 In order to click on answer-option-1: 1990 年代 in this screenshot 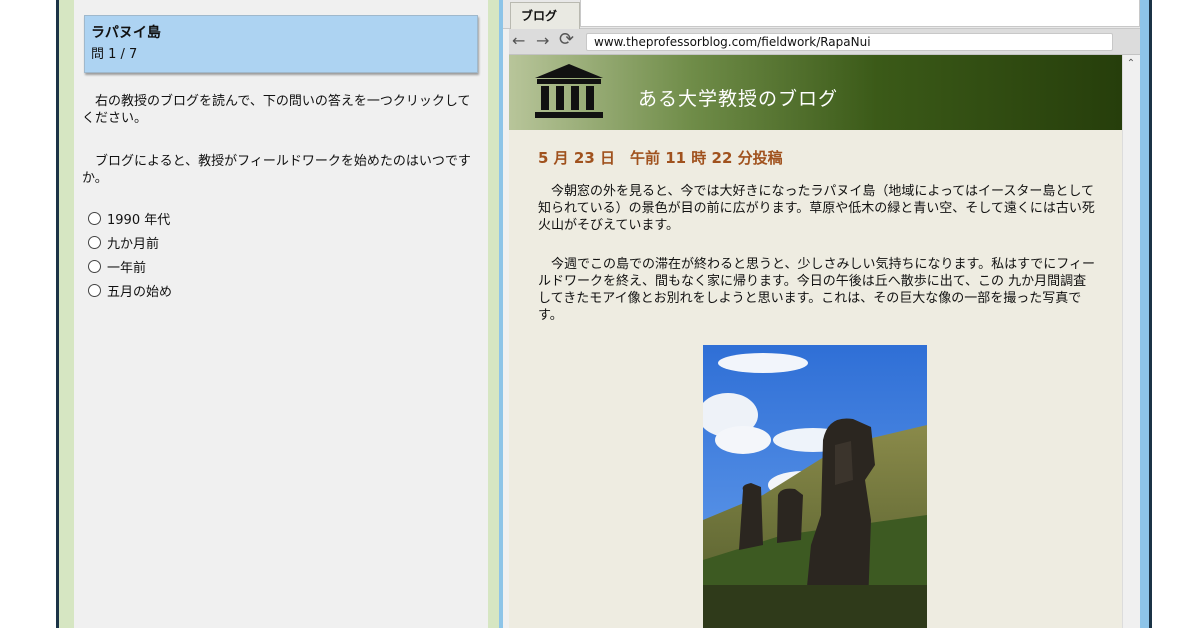, I will do `click(283, 218)`.